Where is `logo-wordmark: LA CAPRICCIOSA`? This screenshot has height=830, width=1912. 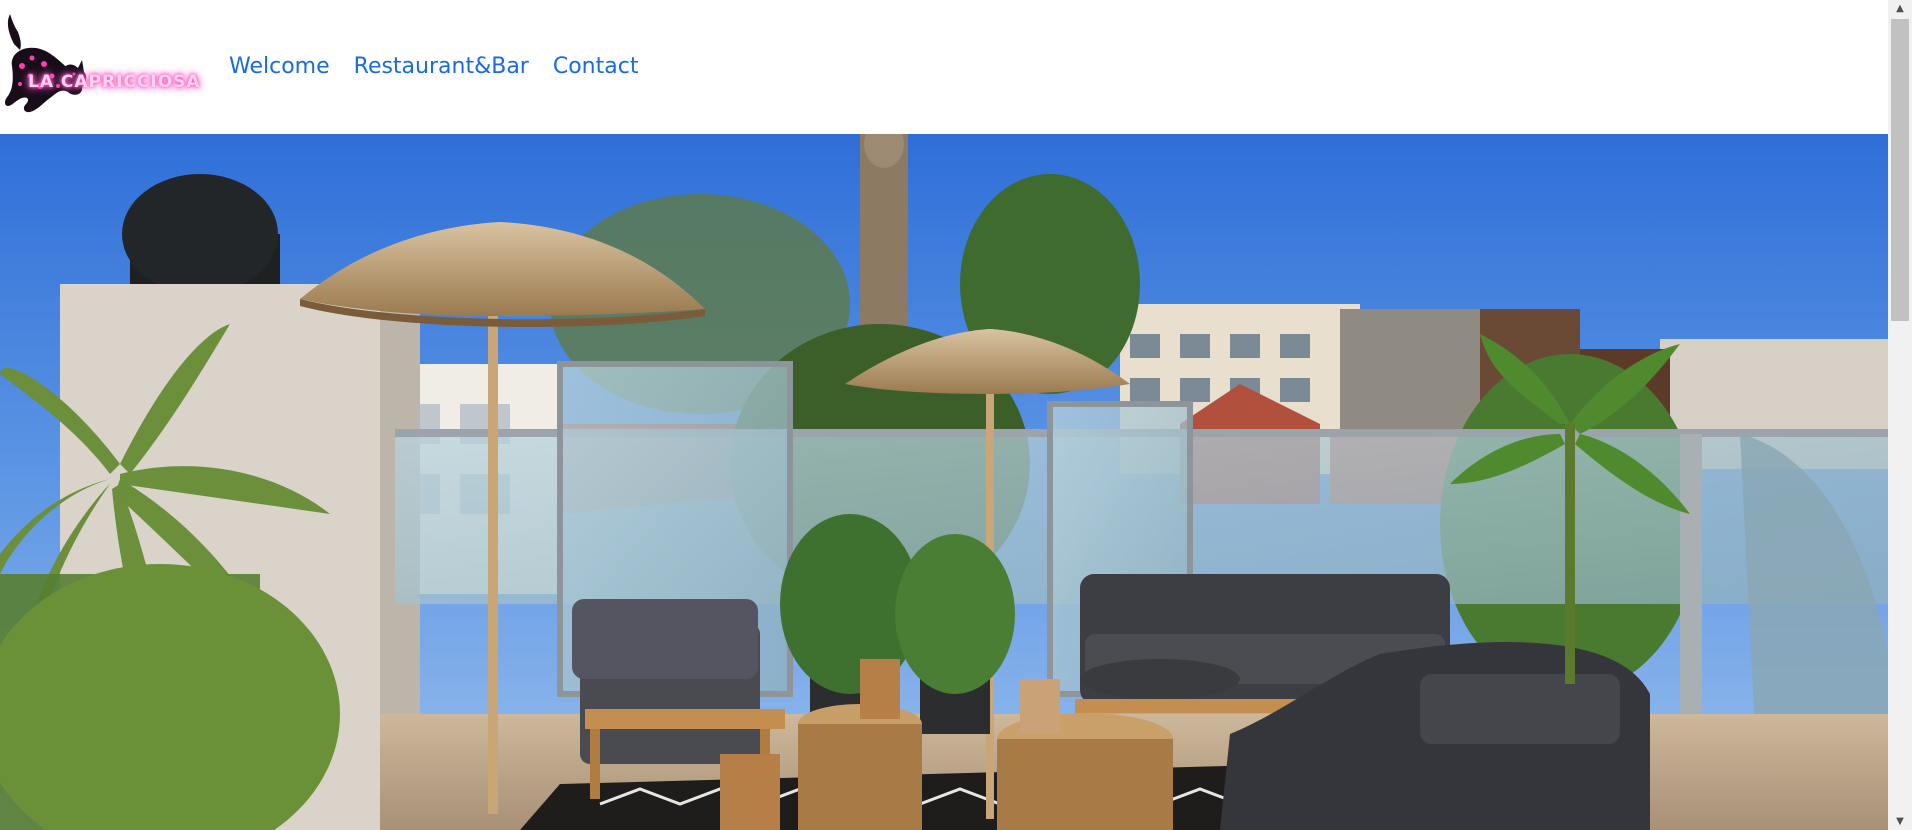
logo-wordmark: LA CAPRICCIOSA is located at coordinates (114, 82).